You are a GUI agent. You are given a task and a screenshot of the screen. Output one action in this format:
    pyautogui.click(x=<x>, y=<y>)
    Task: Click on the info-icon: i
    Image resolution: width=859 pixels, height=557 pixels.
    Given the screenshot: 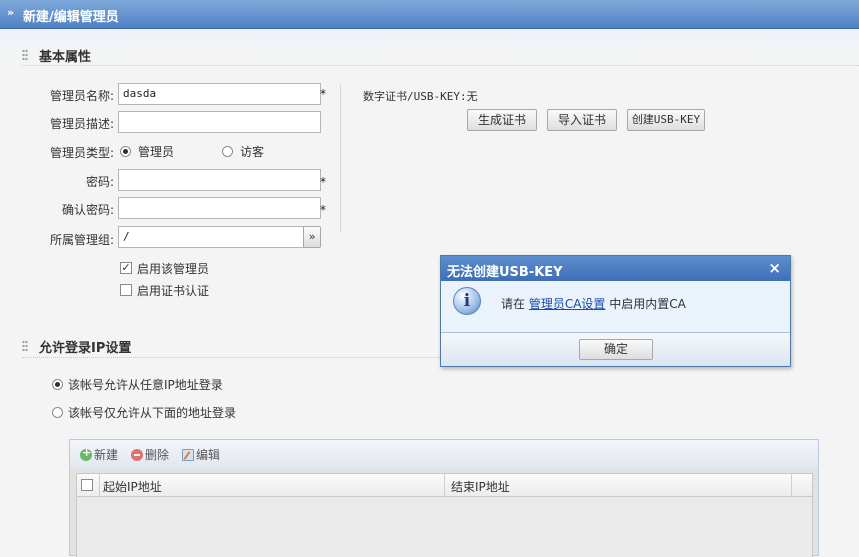 What is the action you would take?
    pyautogui.click(x=467, y=301)
    